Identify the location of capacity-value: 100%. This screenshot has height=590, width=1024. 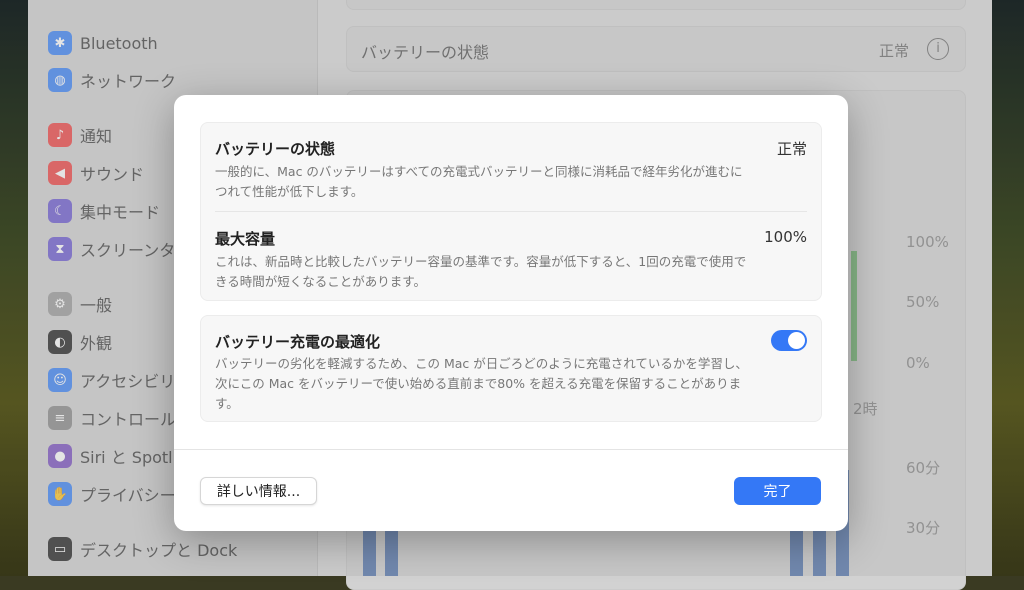
(785, 237).